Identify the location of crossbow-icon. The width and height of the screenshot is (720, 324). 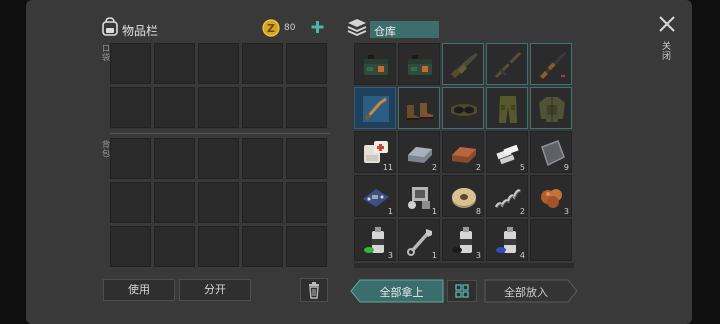
(508, 65).